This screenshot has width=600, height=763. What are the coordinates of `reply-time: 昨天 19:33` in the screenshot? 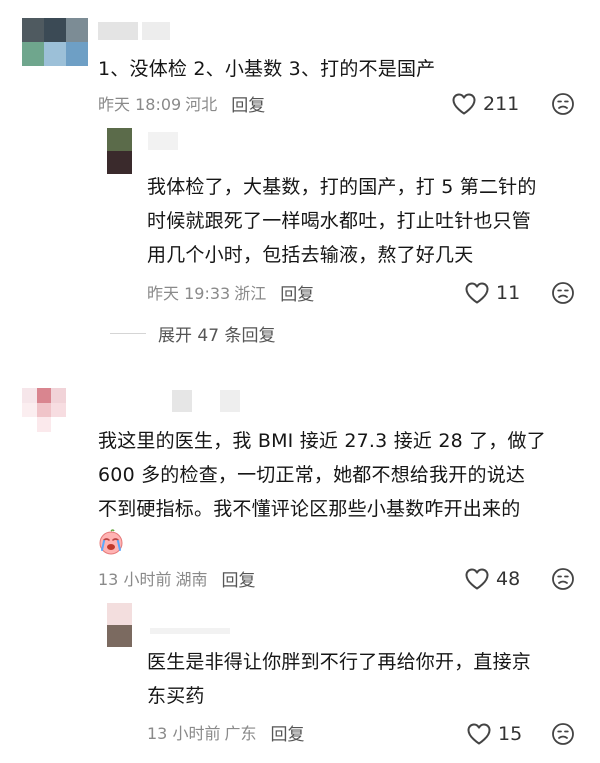 It's located at (189, 293).